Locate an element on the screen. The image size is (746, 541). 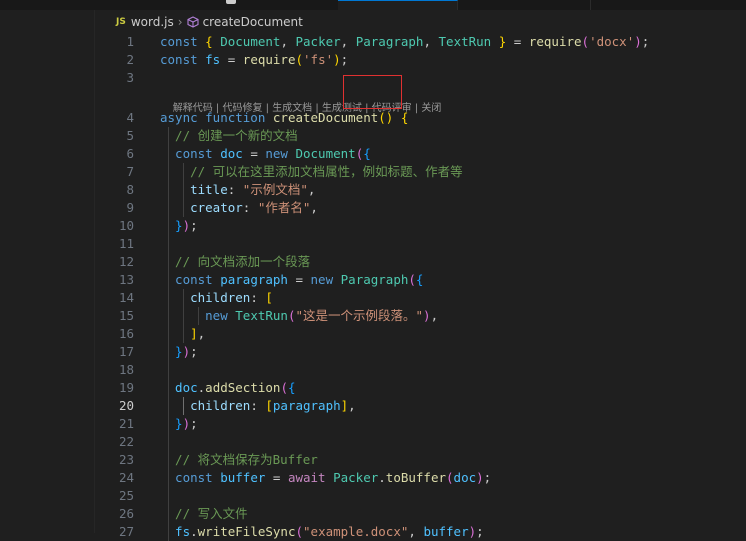
code-line: 15 new TextRun("这是一个示例段落。"), is located at coordinates (420, 316).